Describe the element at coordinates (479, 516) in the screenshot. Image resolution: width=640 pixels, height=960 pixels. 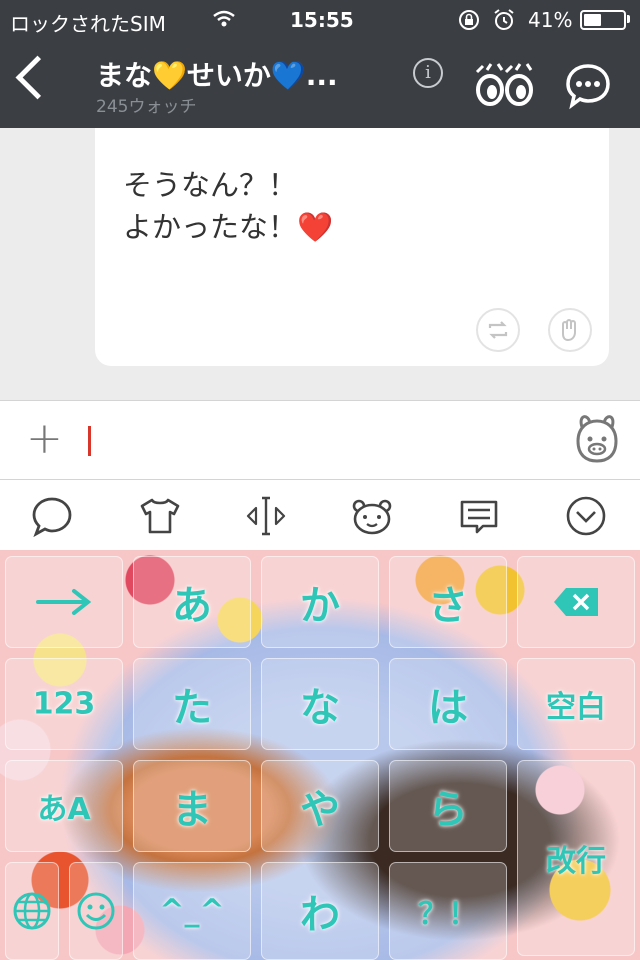
I see `message-box-icon` at that location.